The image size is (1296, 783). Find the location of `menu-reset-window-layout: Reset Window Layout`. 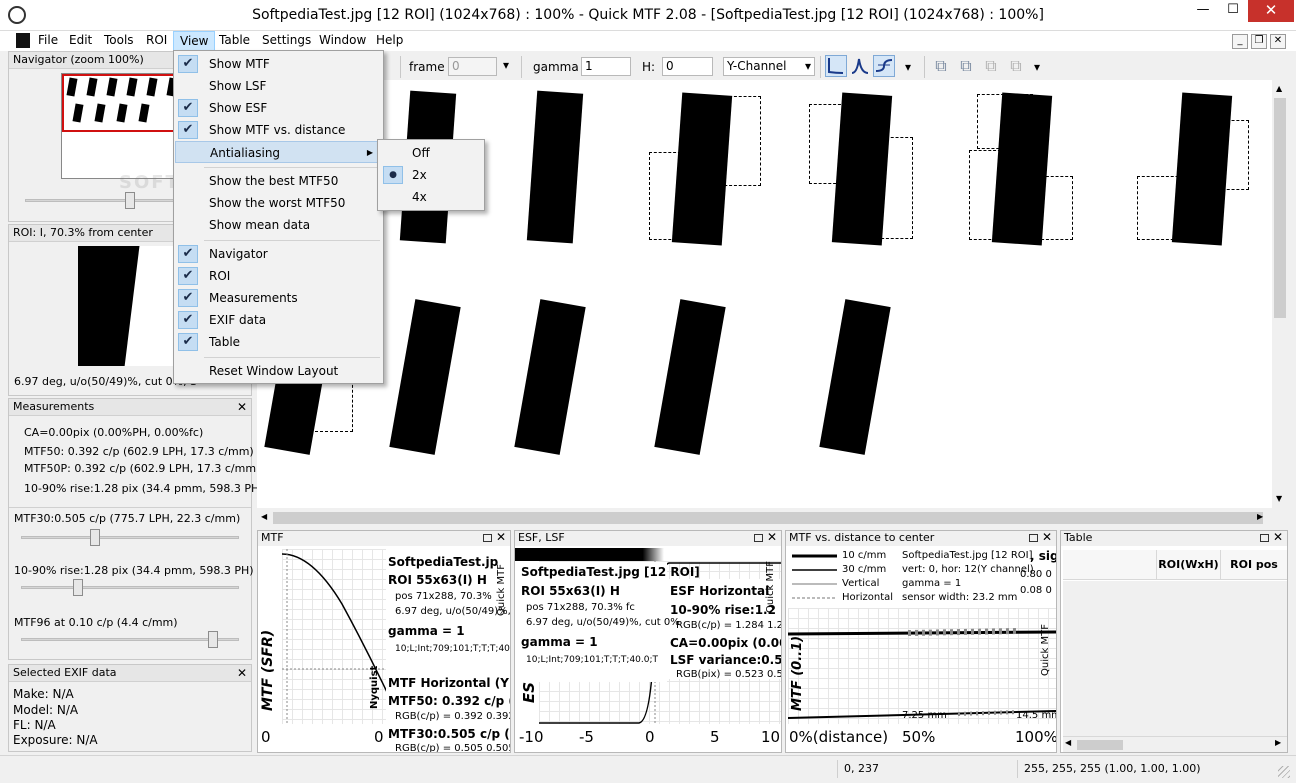

menu-reset-window-layout: Reset Window Layout is located at coordinates (278, 371).